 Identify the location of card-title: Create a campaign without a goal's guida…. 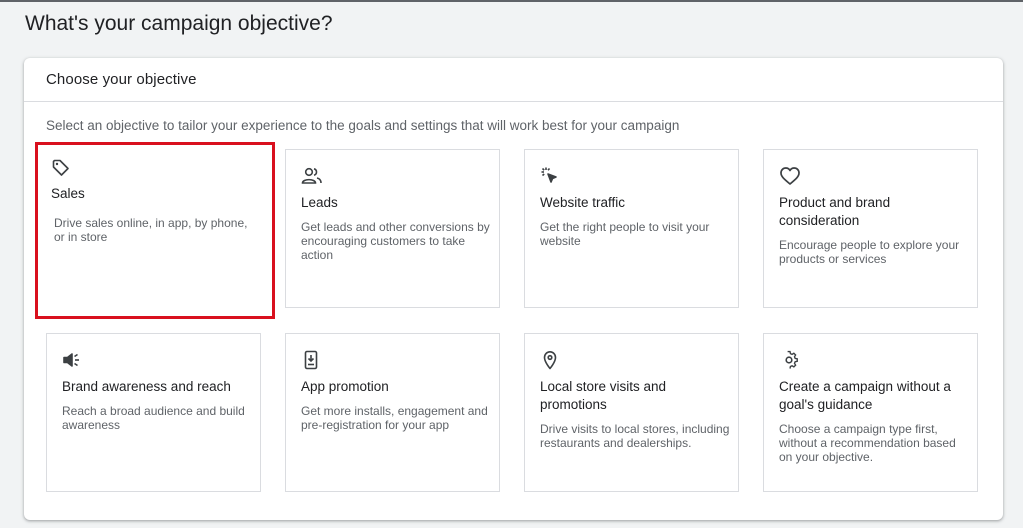
(865, 395).